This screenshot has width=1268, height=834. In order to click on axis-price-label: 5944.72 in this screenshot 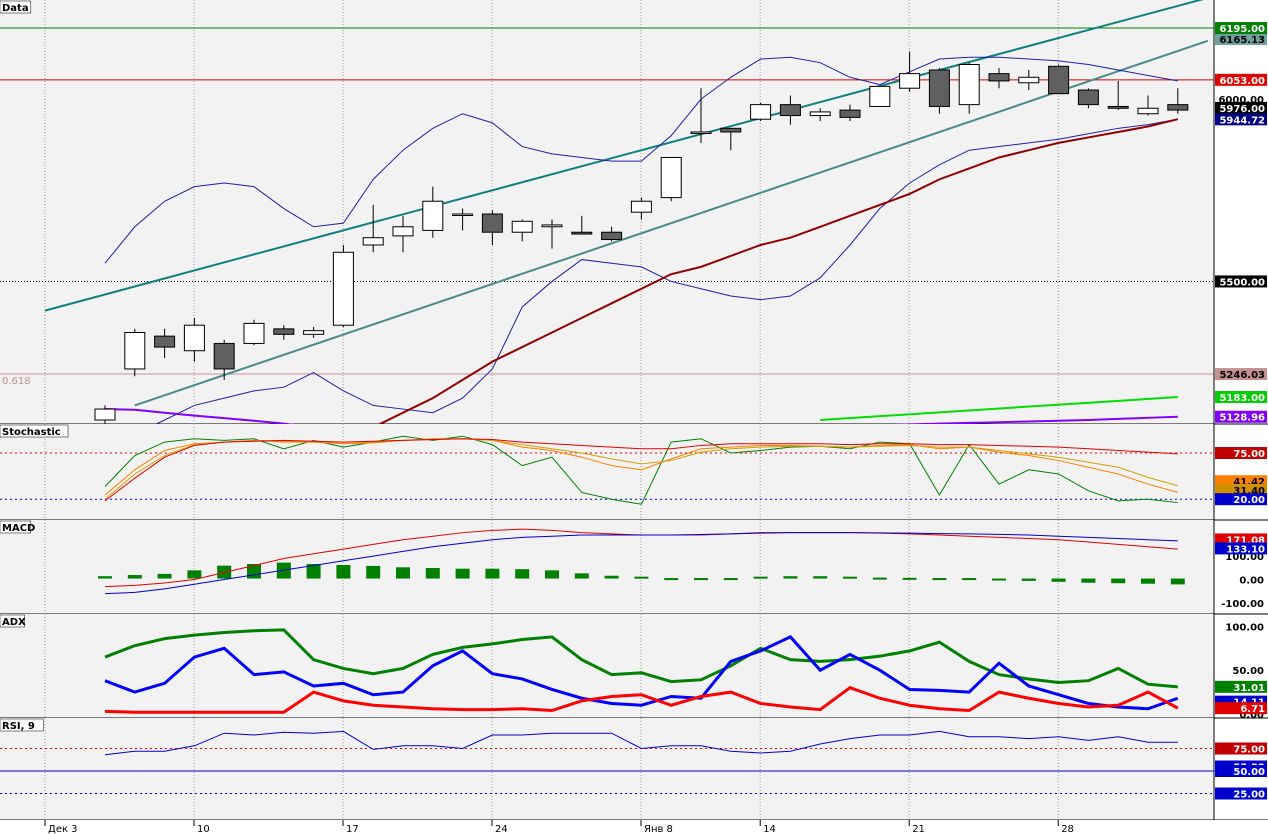, I will do `click(1242, 120)`.